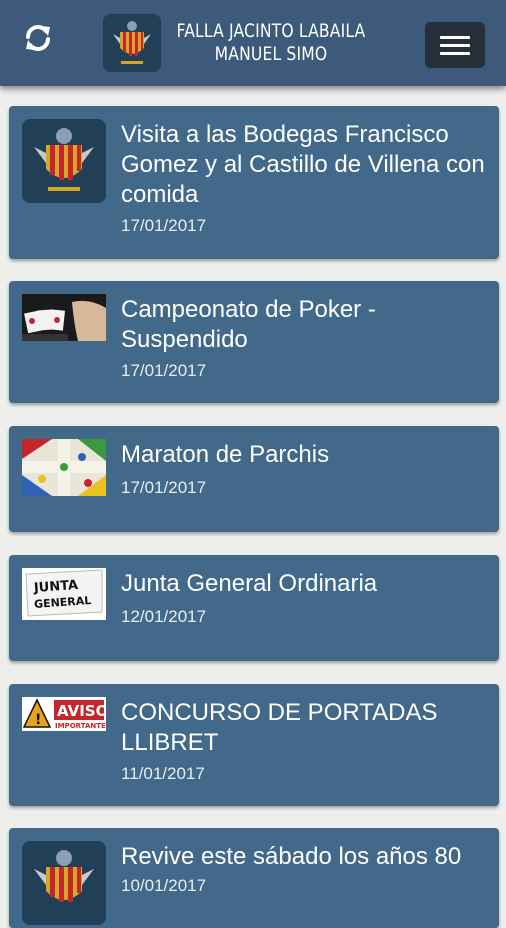 The image size is (506, 928). What do you see at coordinates (163, 773) in the screenshot?
I see `news-date: 11/01/2017` at bounding box center [163, 773].